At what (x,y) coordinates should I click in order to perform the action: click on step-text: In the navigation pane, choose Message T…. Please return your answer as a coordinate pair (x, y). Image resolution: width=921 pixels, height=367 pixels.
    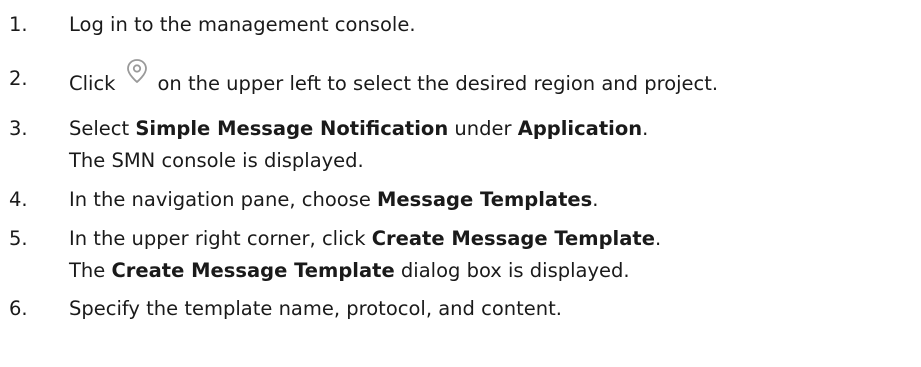
    Looking at the image, I should click on (333, 200).